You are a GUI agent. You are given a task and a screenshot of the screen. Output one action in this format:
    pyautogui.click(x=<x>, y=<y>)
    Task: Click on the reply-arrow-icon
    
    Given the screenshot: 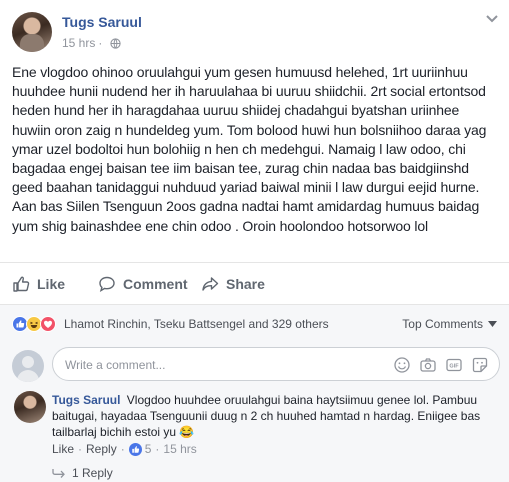 What is the action you would take?
    pyautogui.click(x=58, y=473)
    